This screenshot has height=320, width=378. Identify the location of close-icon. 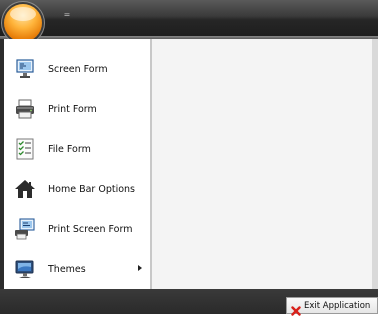
(296, 308).